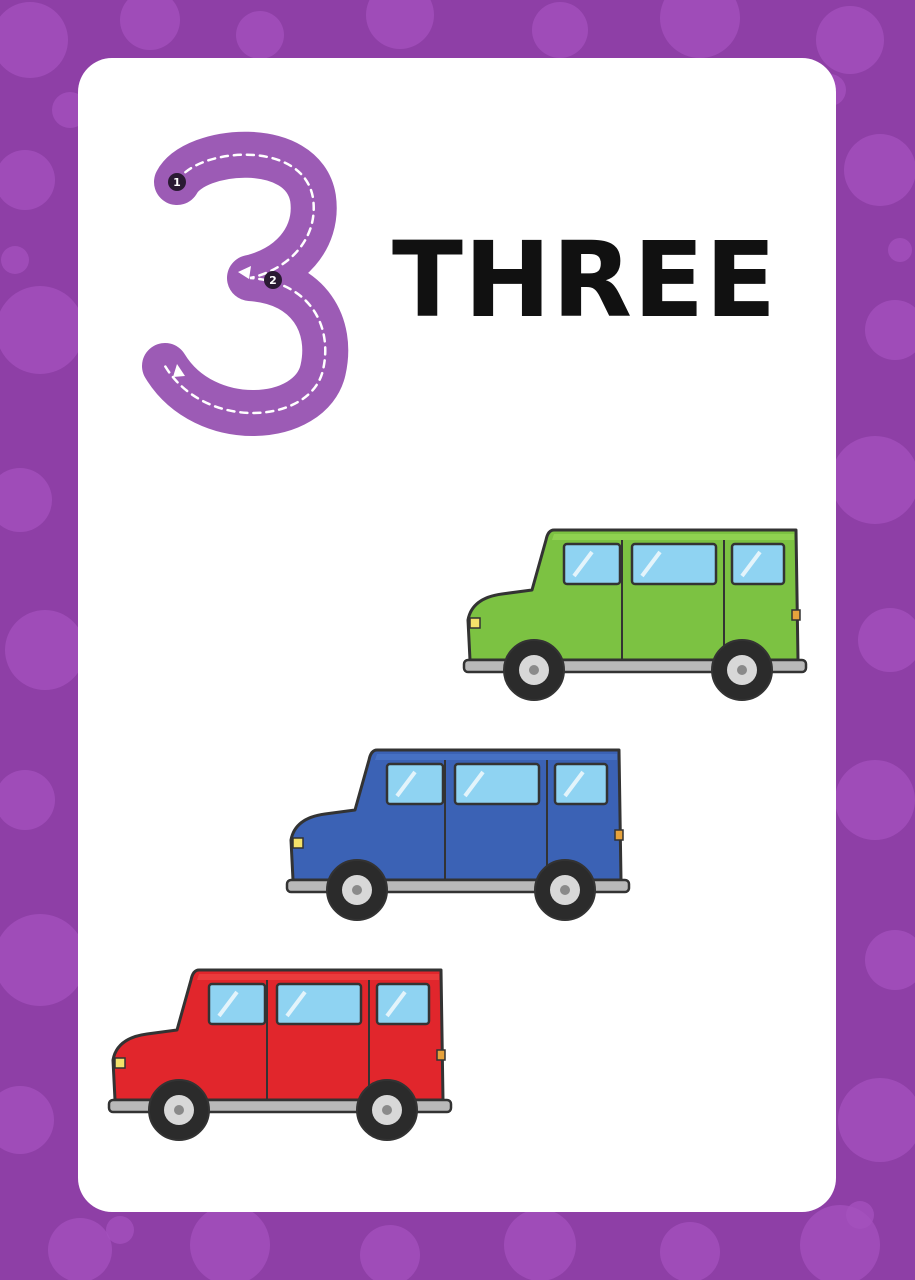 The height and width of the screenshot is (1280, 915). I want to click on vehicle-green-van, so click(635, 614).